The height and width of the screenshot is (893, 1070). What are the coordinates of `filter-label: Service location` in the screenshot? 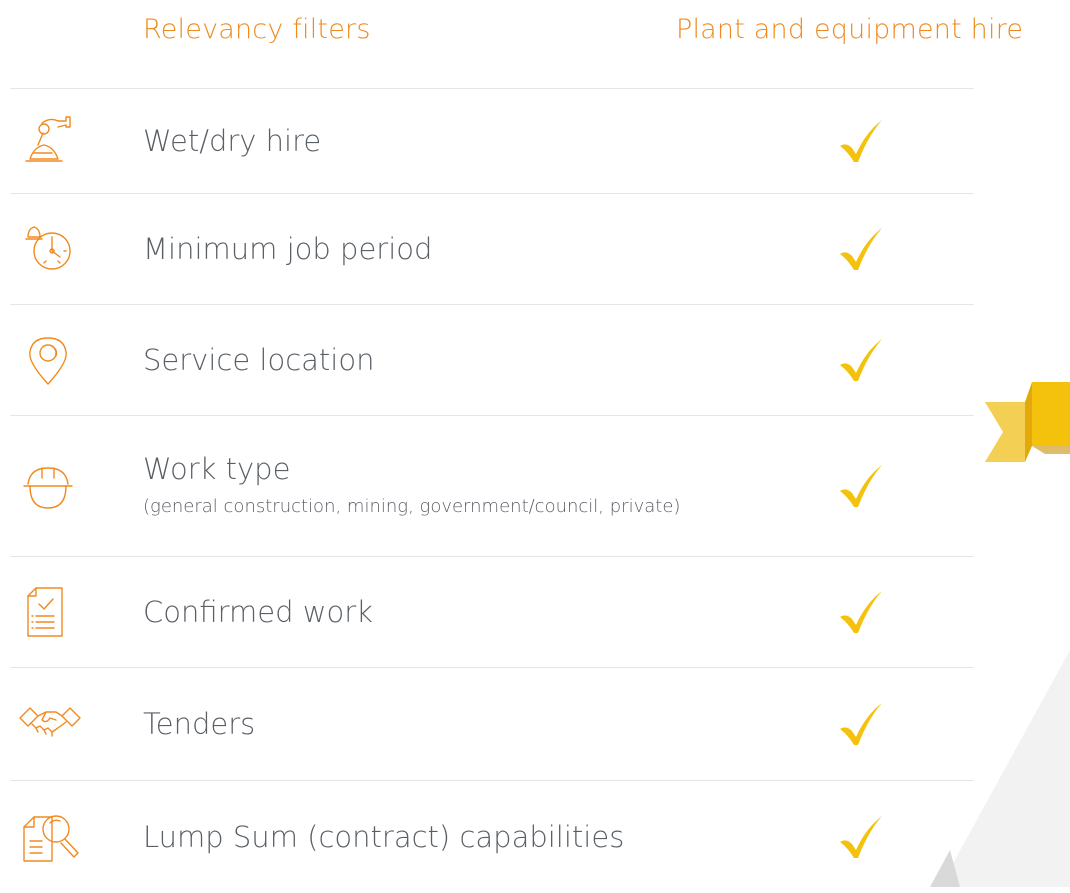 It's located at (259, 360).